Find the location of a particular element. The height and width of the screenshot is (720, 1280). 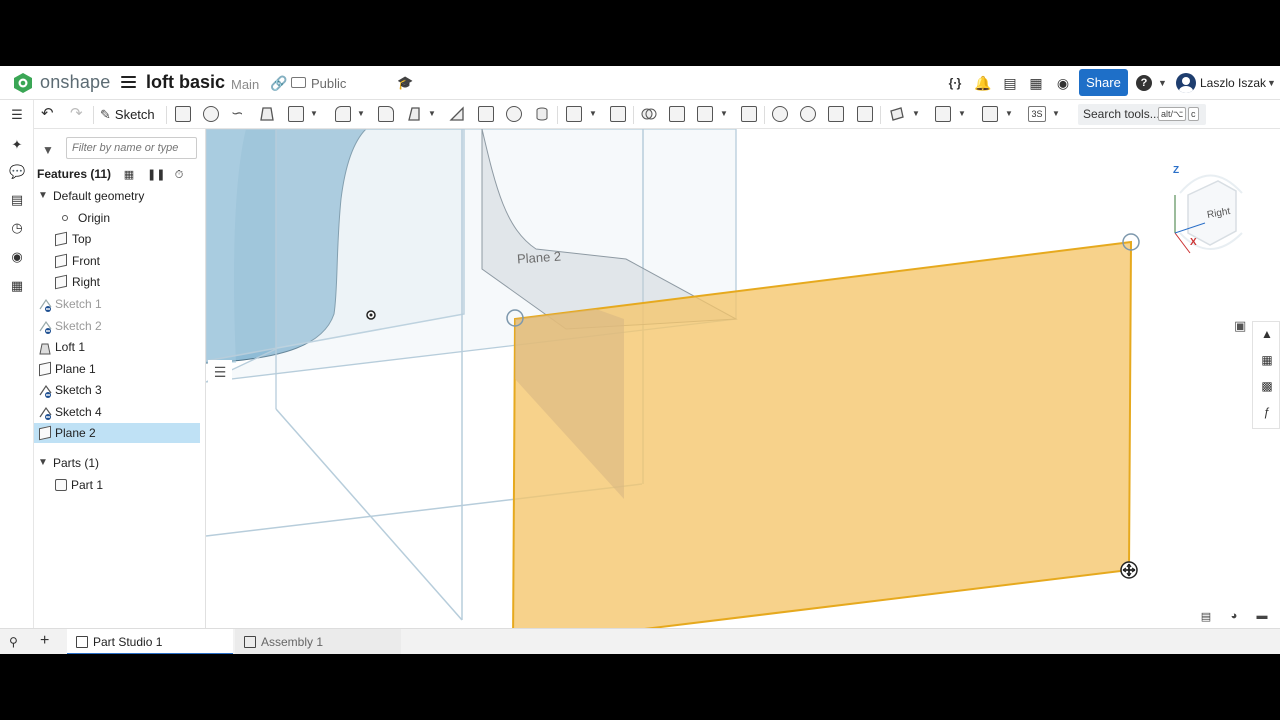

move-face-icon is located at coordinates (836, 114).